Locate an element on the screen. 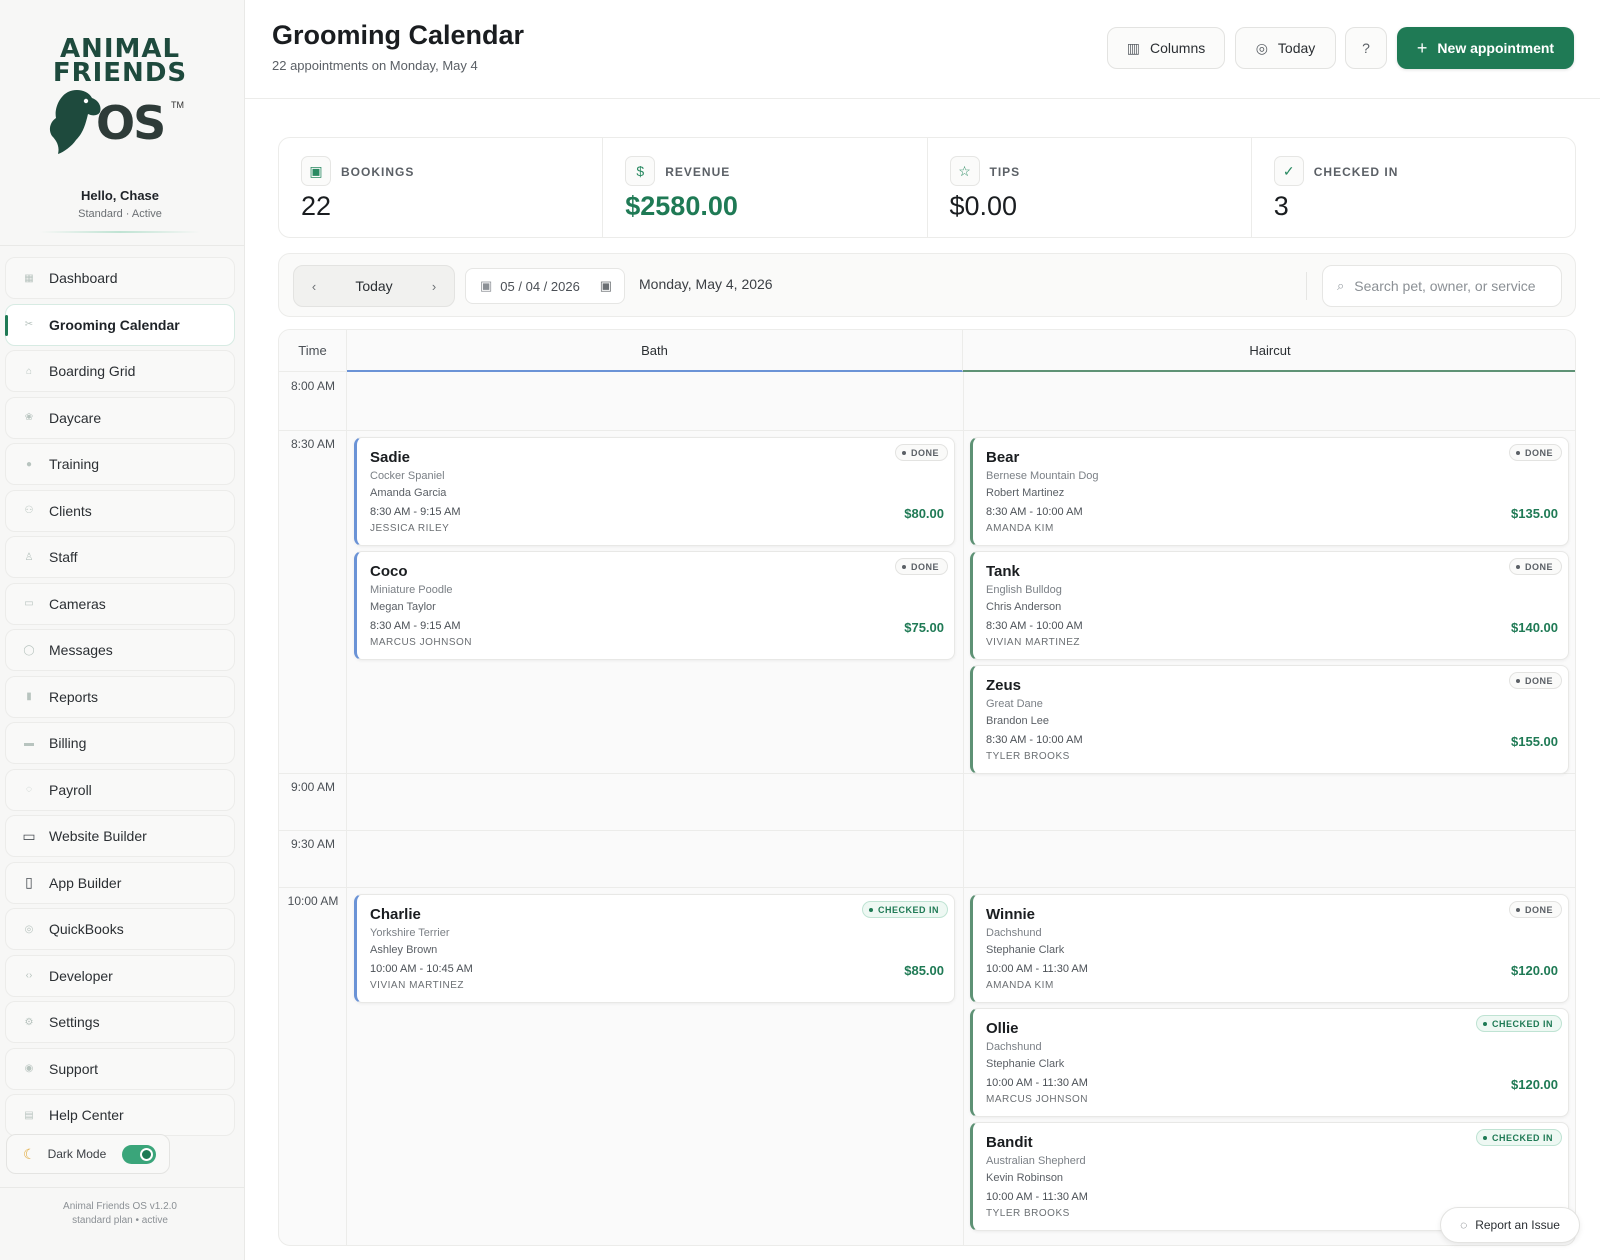  columns-icon: ▥ is located at coordinates (1133, 47).